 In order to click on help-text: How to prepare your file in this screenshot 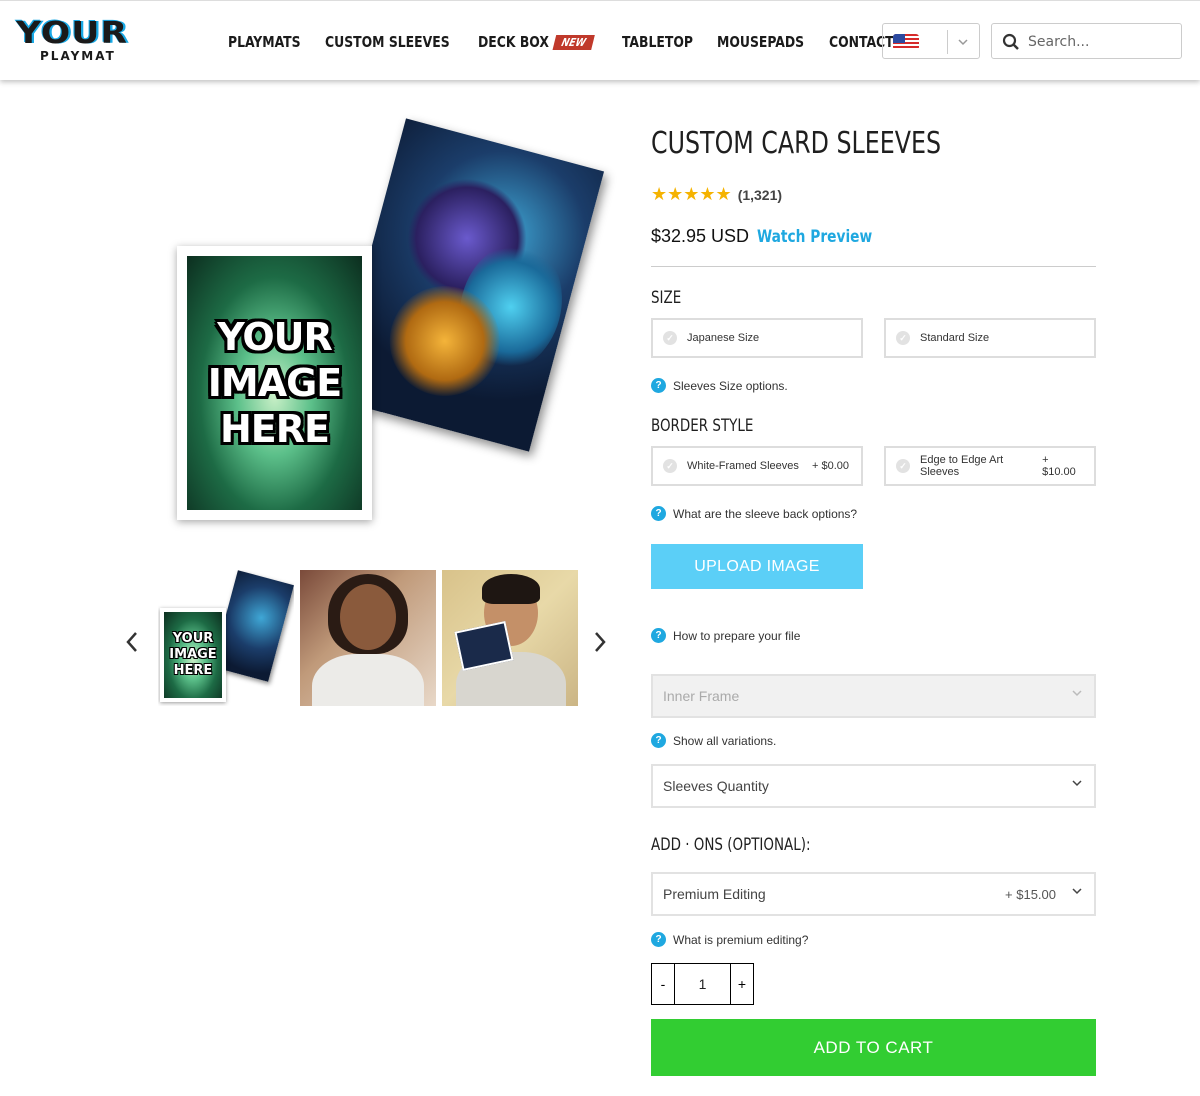, I will do `click(737, 635)`.